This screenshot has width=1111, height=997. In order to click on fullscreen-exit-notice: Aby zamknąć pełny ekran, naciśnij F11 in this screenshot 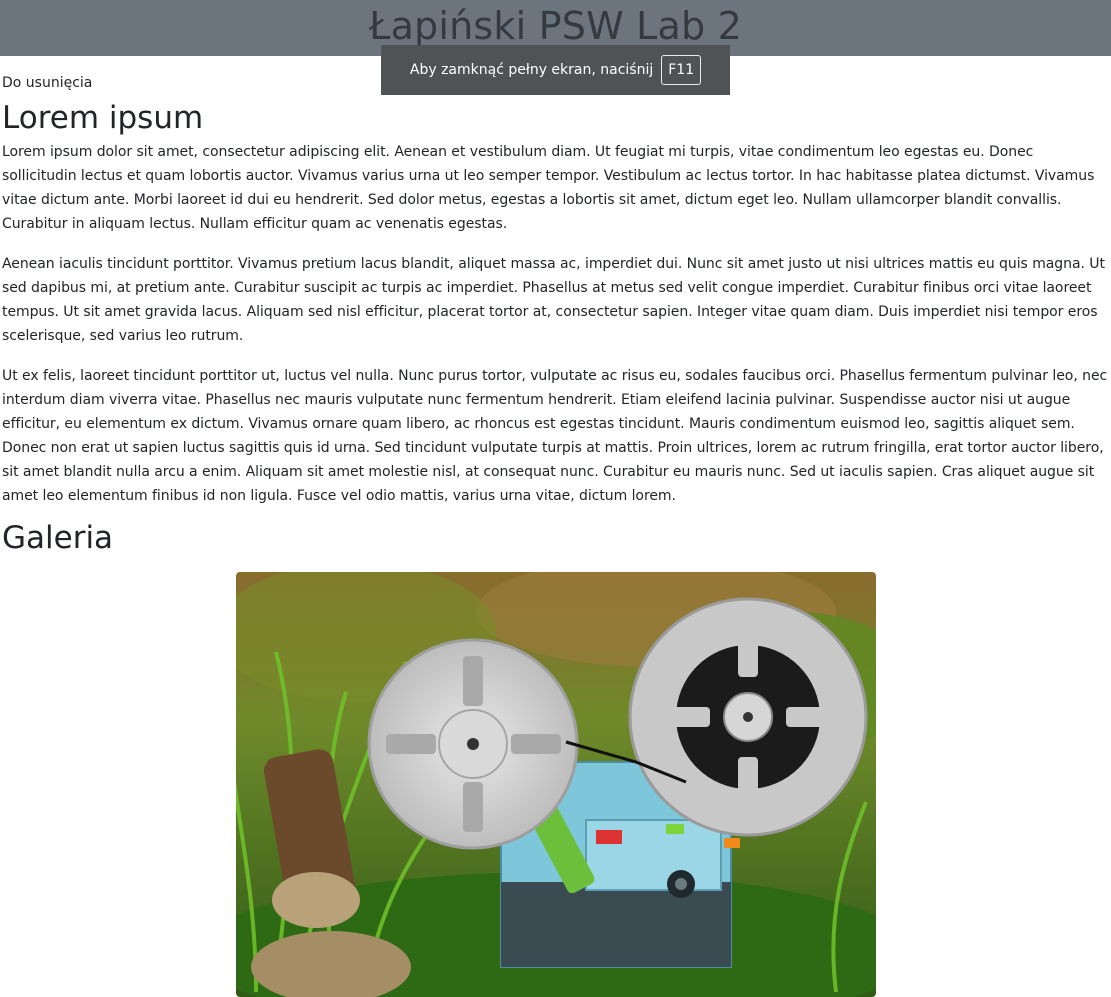, I will do `click(555, 70)`.